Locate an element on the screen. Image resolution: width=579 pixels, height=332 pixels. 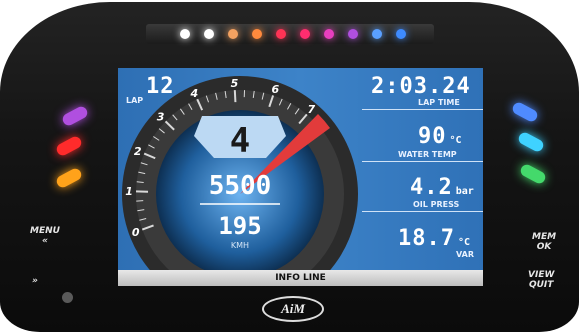
water-temp-field: 90 °C is located at coordinates (440, 136).